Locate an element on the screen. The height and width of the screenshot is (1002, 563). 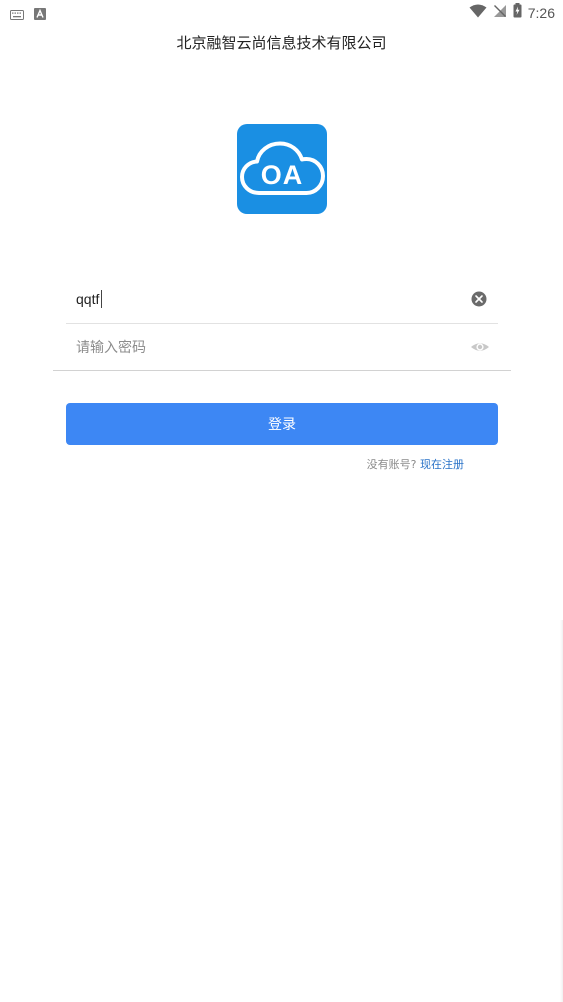
login-button: 登录 is located at coordinates (282, 424).